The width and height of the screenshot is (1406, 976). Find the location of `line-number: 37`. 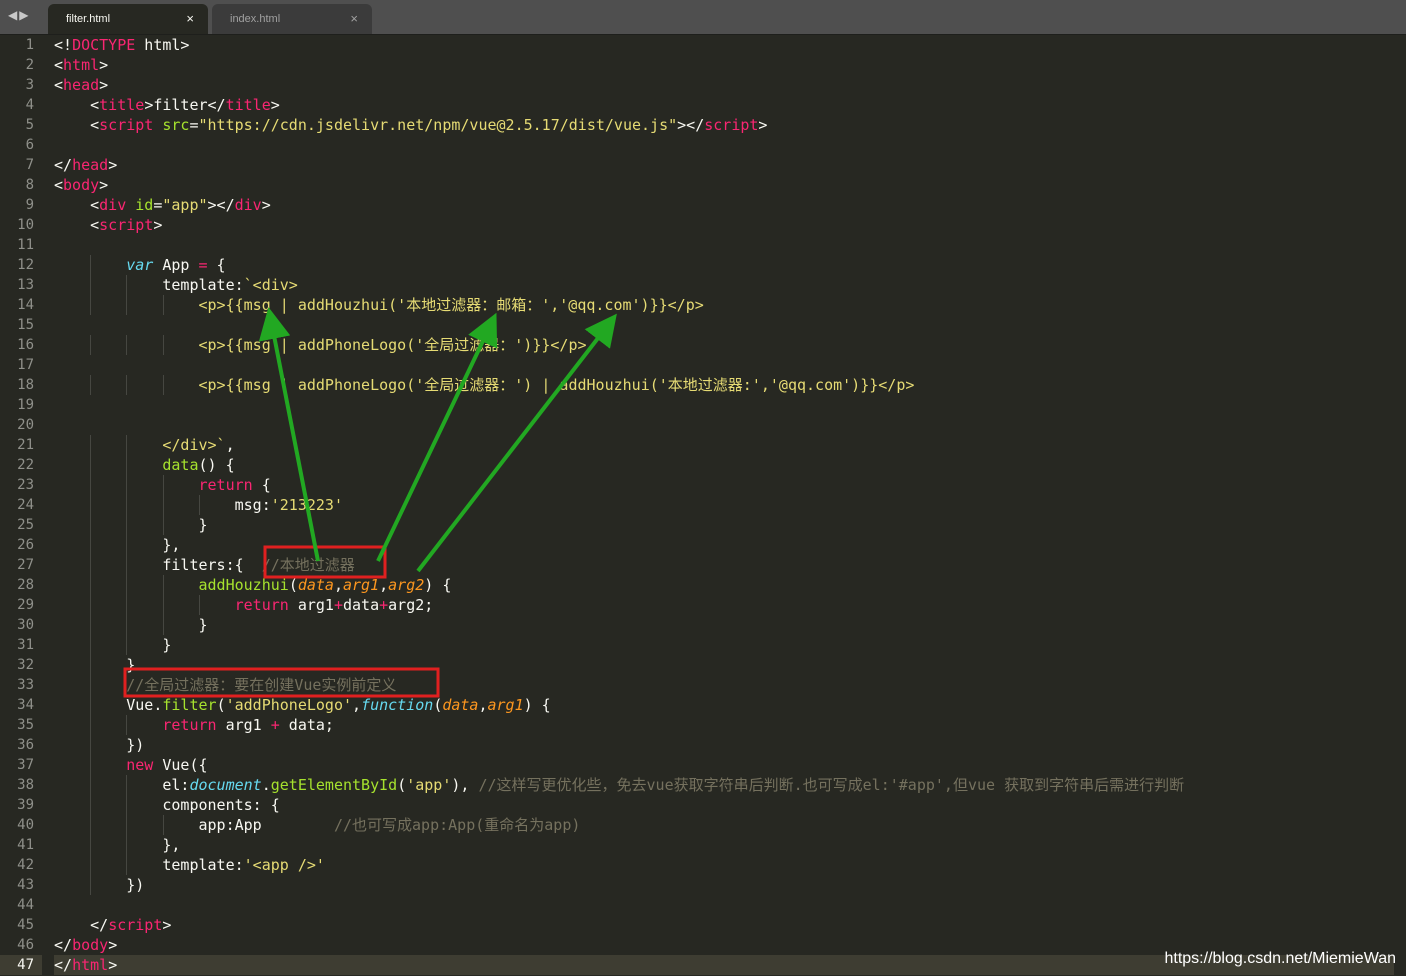

line-number: 37 is located at coordinates (25, 765).